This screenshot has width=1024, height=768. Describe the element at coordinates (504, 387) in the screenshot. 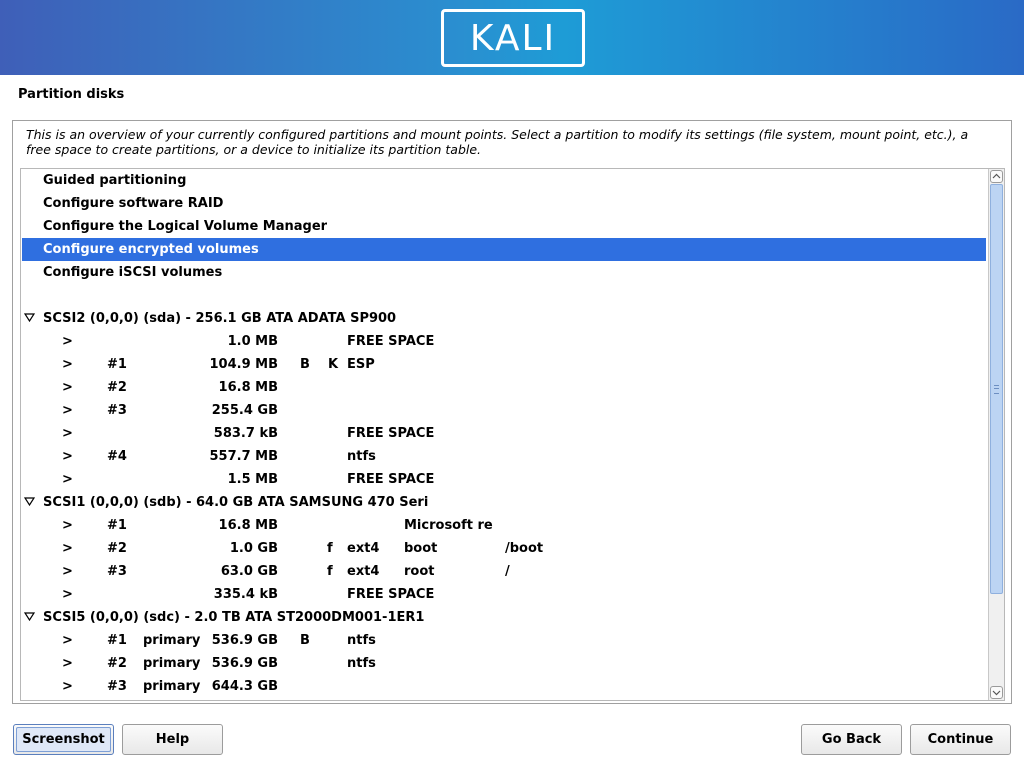

I see `partition-row: > #2 16.8 MB` at that location.